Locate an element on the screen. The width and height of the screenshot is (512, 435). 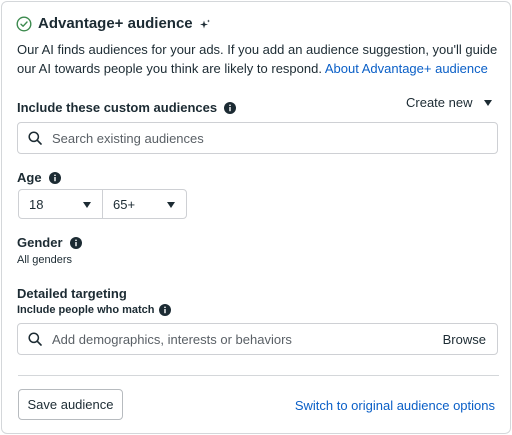
gender-label-text: Gender is located at coordinates (40, 242).